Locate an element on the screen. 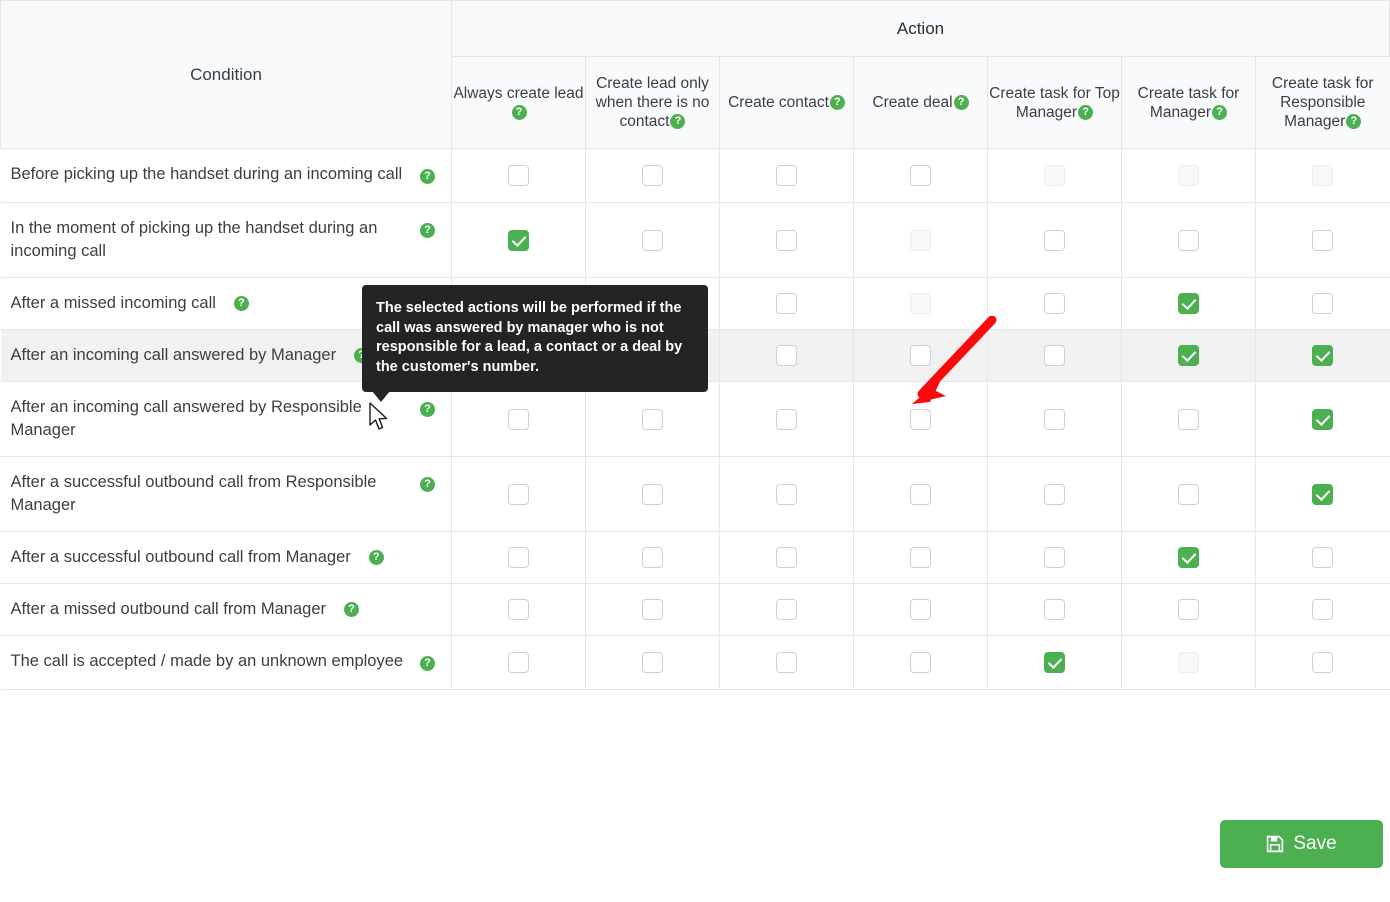  checkbox-r0-c2 is located at coordinates (786, 175).